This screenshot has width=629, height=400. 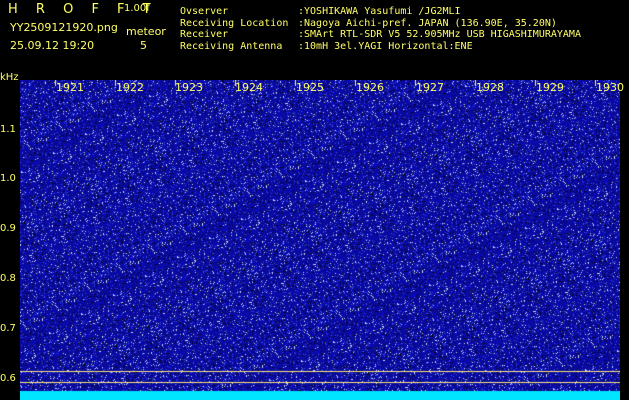 What do you see at coordinates (204, 34) in the screenshot?
I see `info-label-receiver: Receiver` at bounding box center [204, 34].